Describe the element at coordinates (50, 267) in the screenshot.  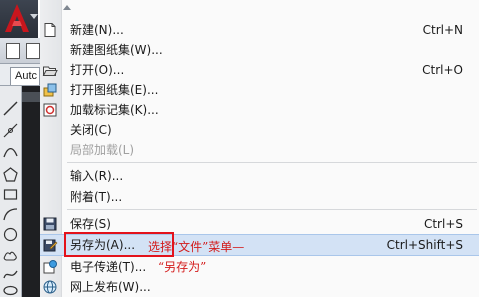
I see `etransmit-icon` at that location.